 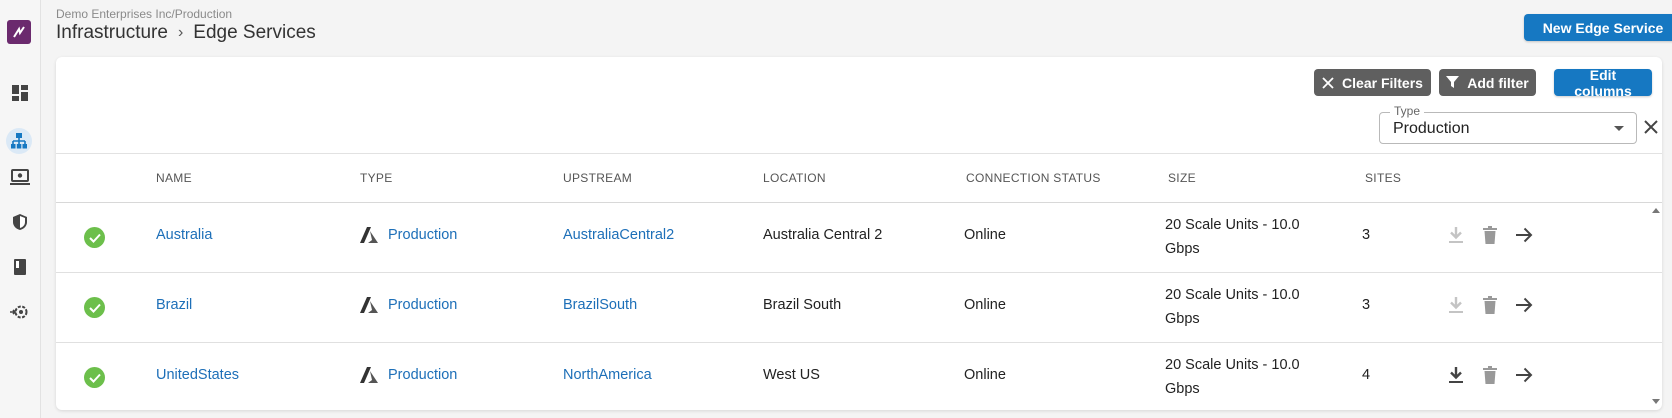 I want to click on logo-icon, so click(x=19, y=32).